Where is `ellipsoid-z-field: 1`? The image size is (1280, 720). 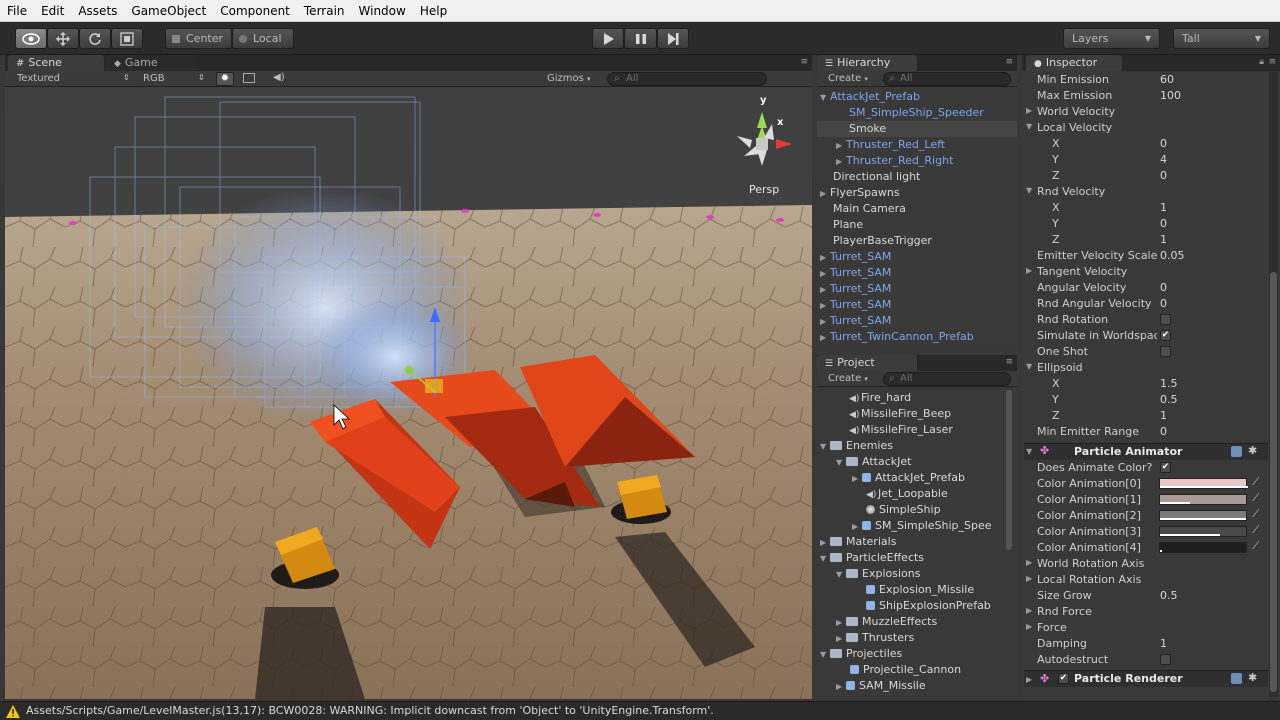
ellipsoid-z-field: 1 is located at coordinates (1163, 416).